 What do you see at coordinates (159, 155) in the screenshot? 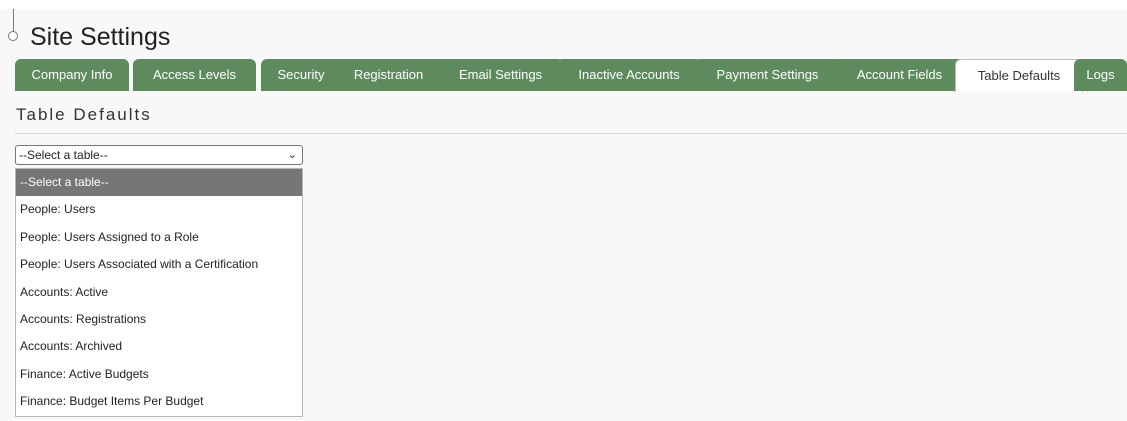
I see `table-select: --Select a table-- ⌄` at bounding box center [159, 155].